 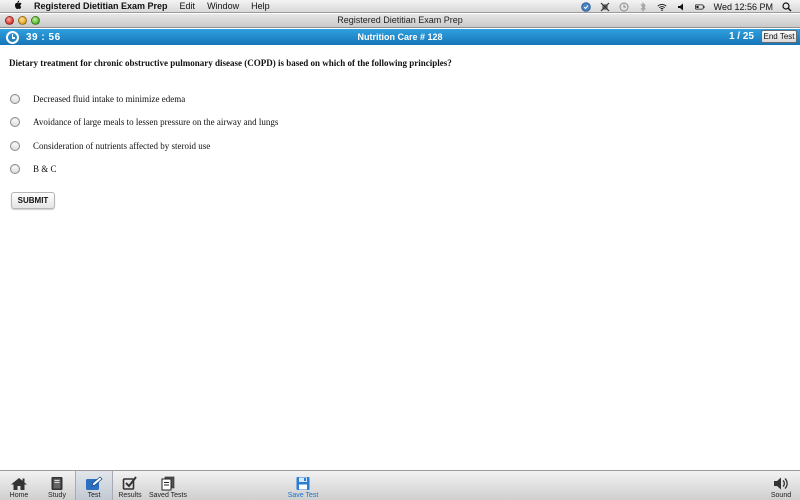 What do you see at coordinates (101, 6) in the screenshot?
I see `menu-app-name: Registered Dietitian Exam Prep` at bounding box center [101, 6].